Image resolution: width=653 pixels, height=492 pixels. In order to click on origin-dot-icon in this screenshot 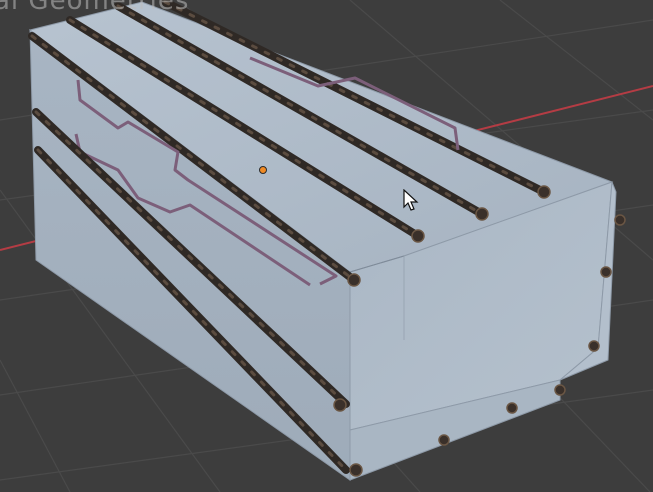, I will do `click(263, 170)`.